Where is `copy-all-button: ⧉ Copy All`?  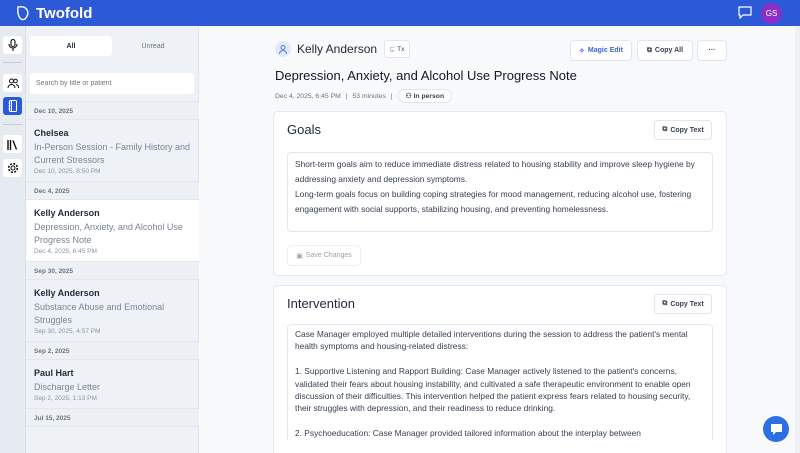 copy-all-button: ⧉ Copy All is located at coordinates (665, 50).